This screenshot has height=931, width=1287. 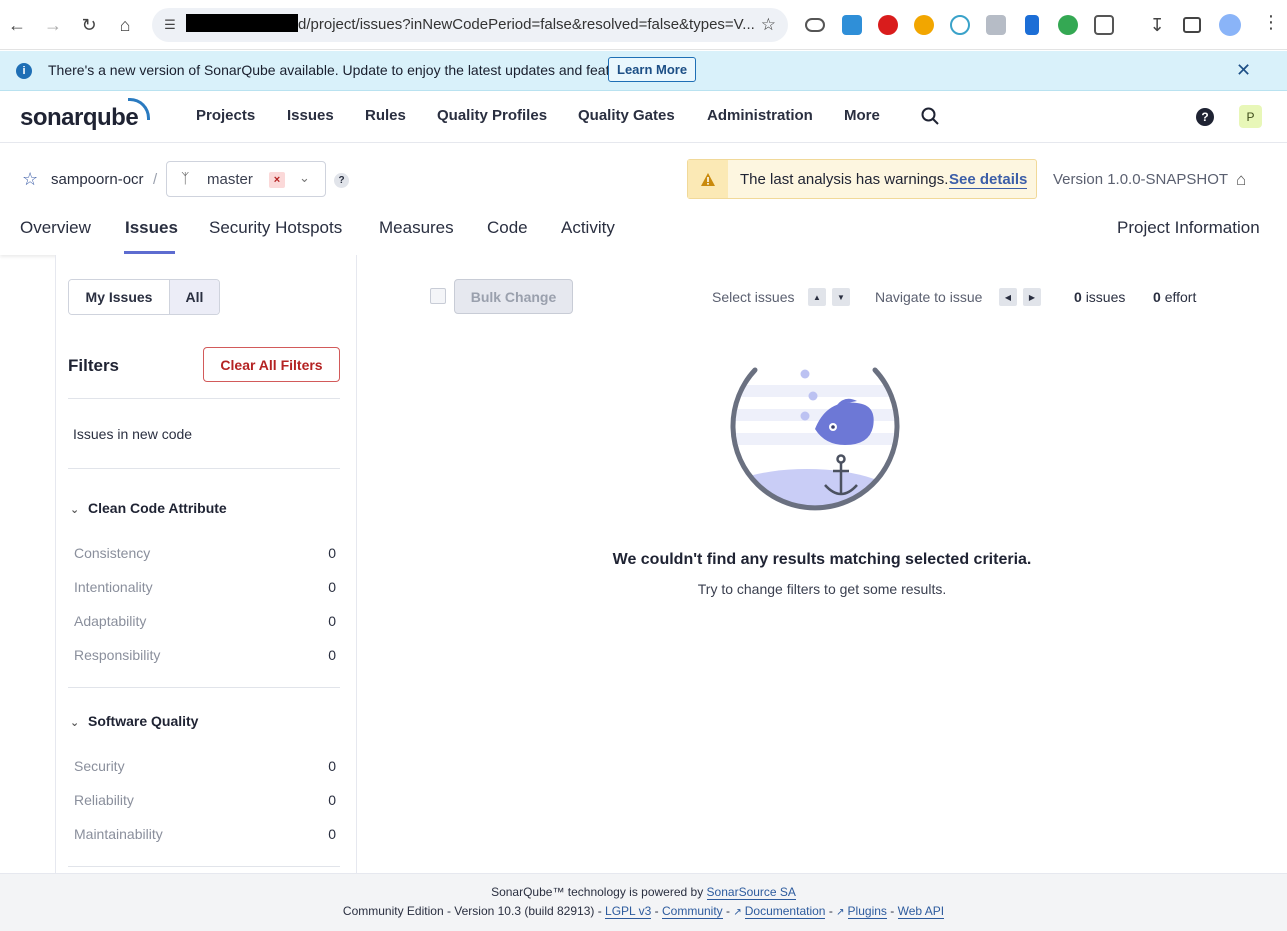 I want to click on nav-rules: Rules, so click(x=385, y=115).